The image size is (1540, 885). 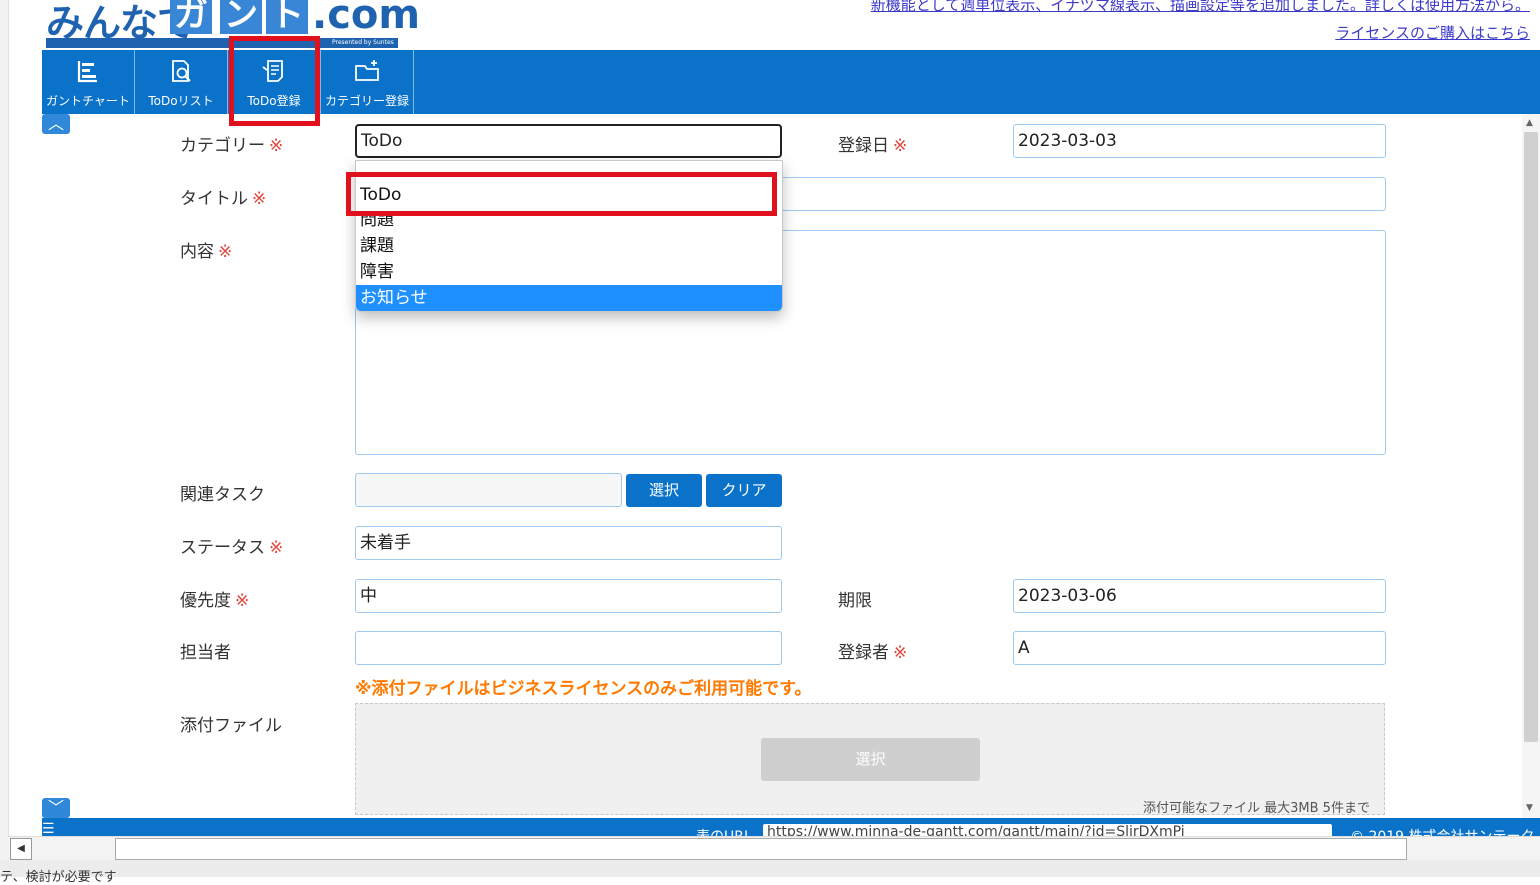 What do you see at coordinates (206, 252) in the screenshot?
I see `content-label: 内容 ※` at bounding box center [206, 252].